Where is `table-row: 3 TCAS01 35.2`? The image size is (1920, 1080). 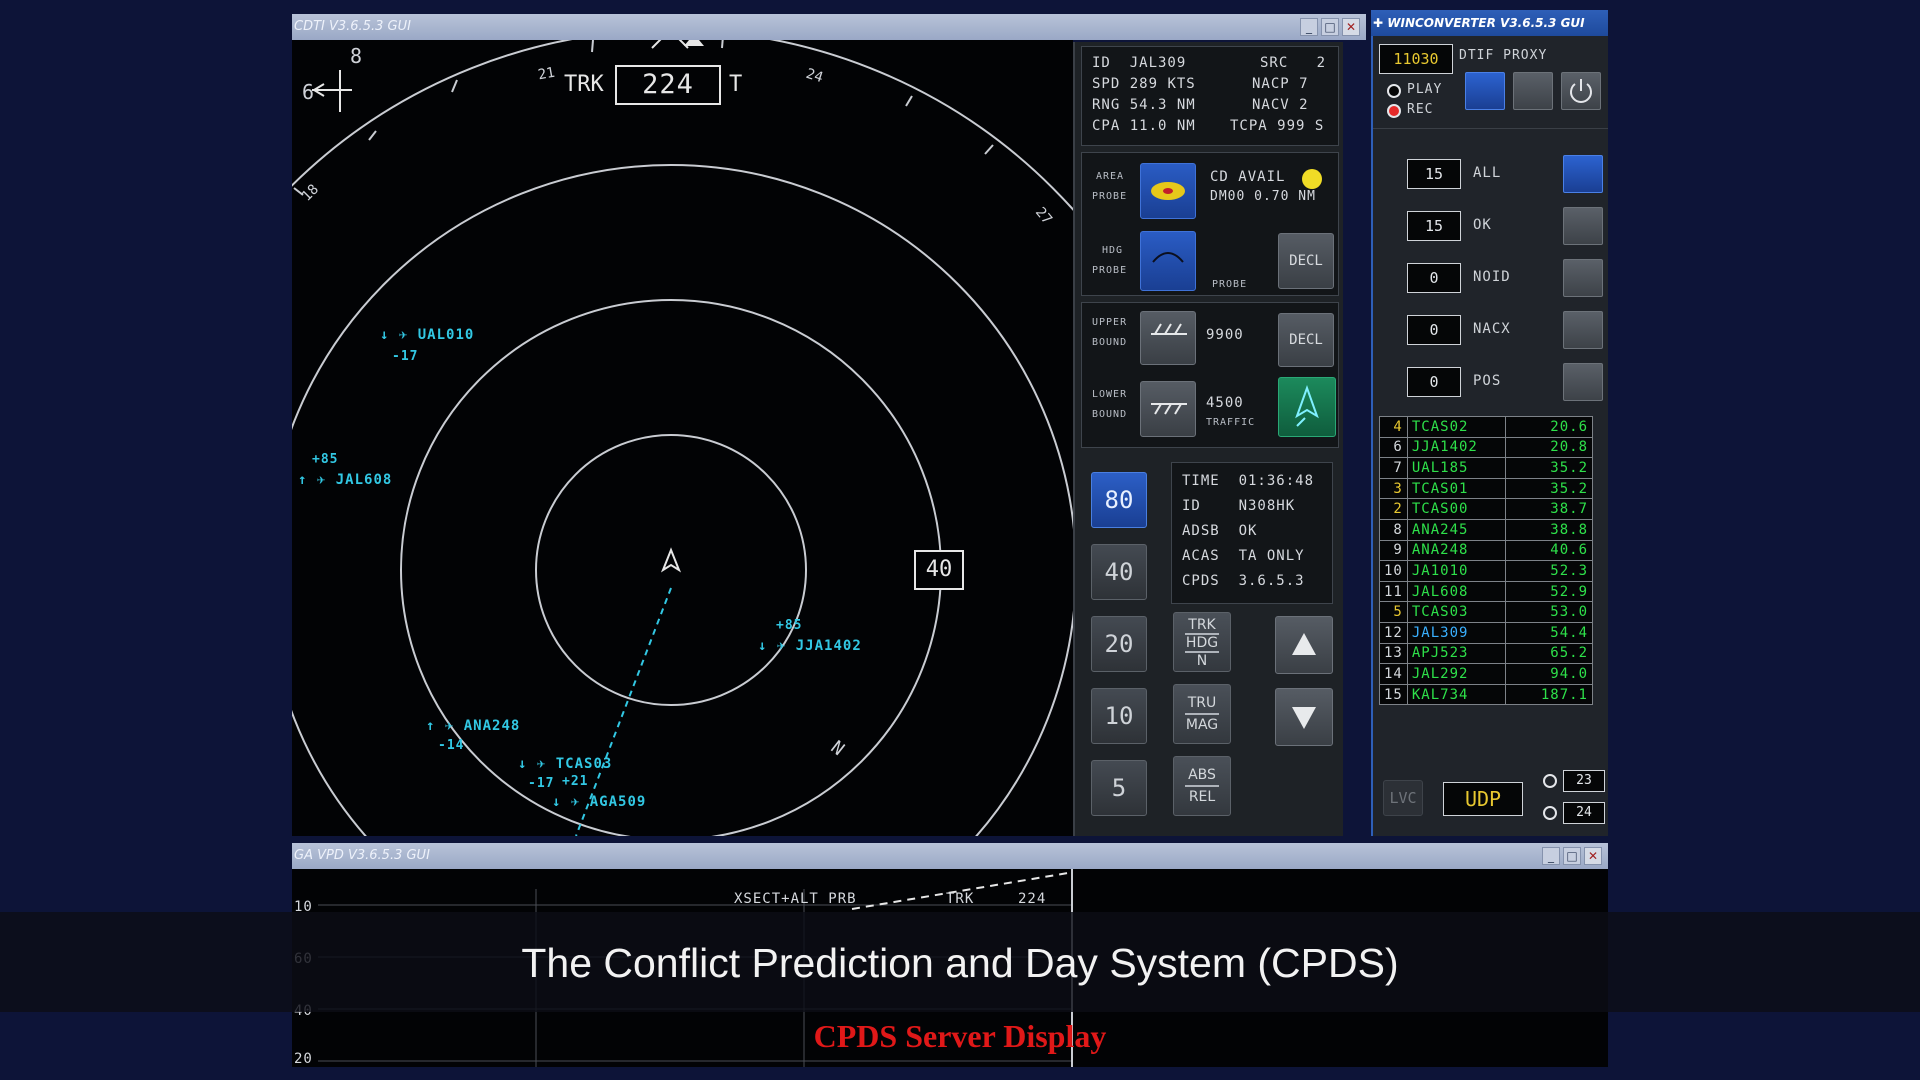 table-row: 3 TCAS01 35.2 is located at coordinates (1486, 488).